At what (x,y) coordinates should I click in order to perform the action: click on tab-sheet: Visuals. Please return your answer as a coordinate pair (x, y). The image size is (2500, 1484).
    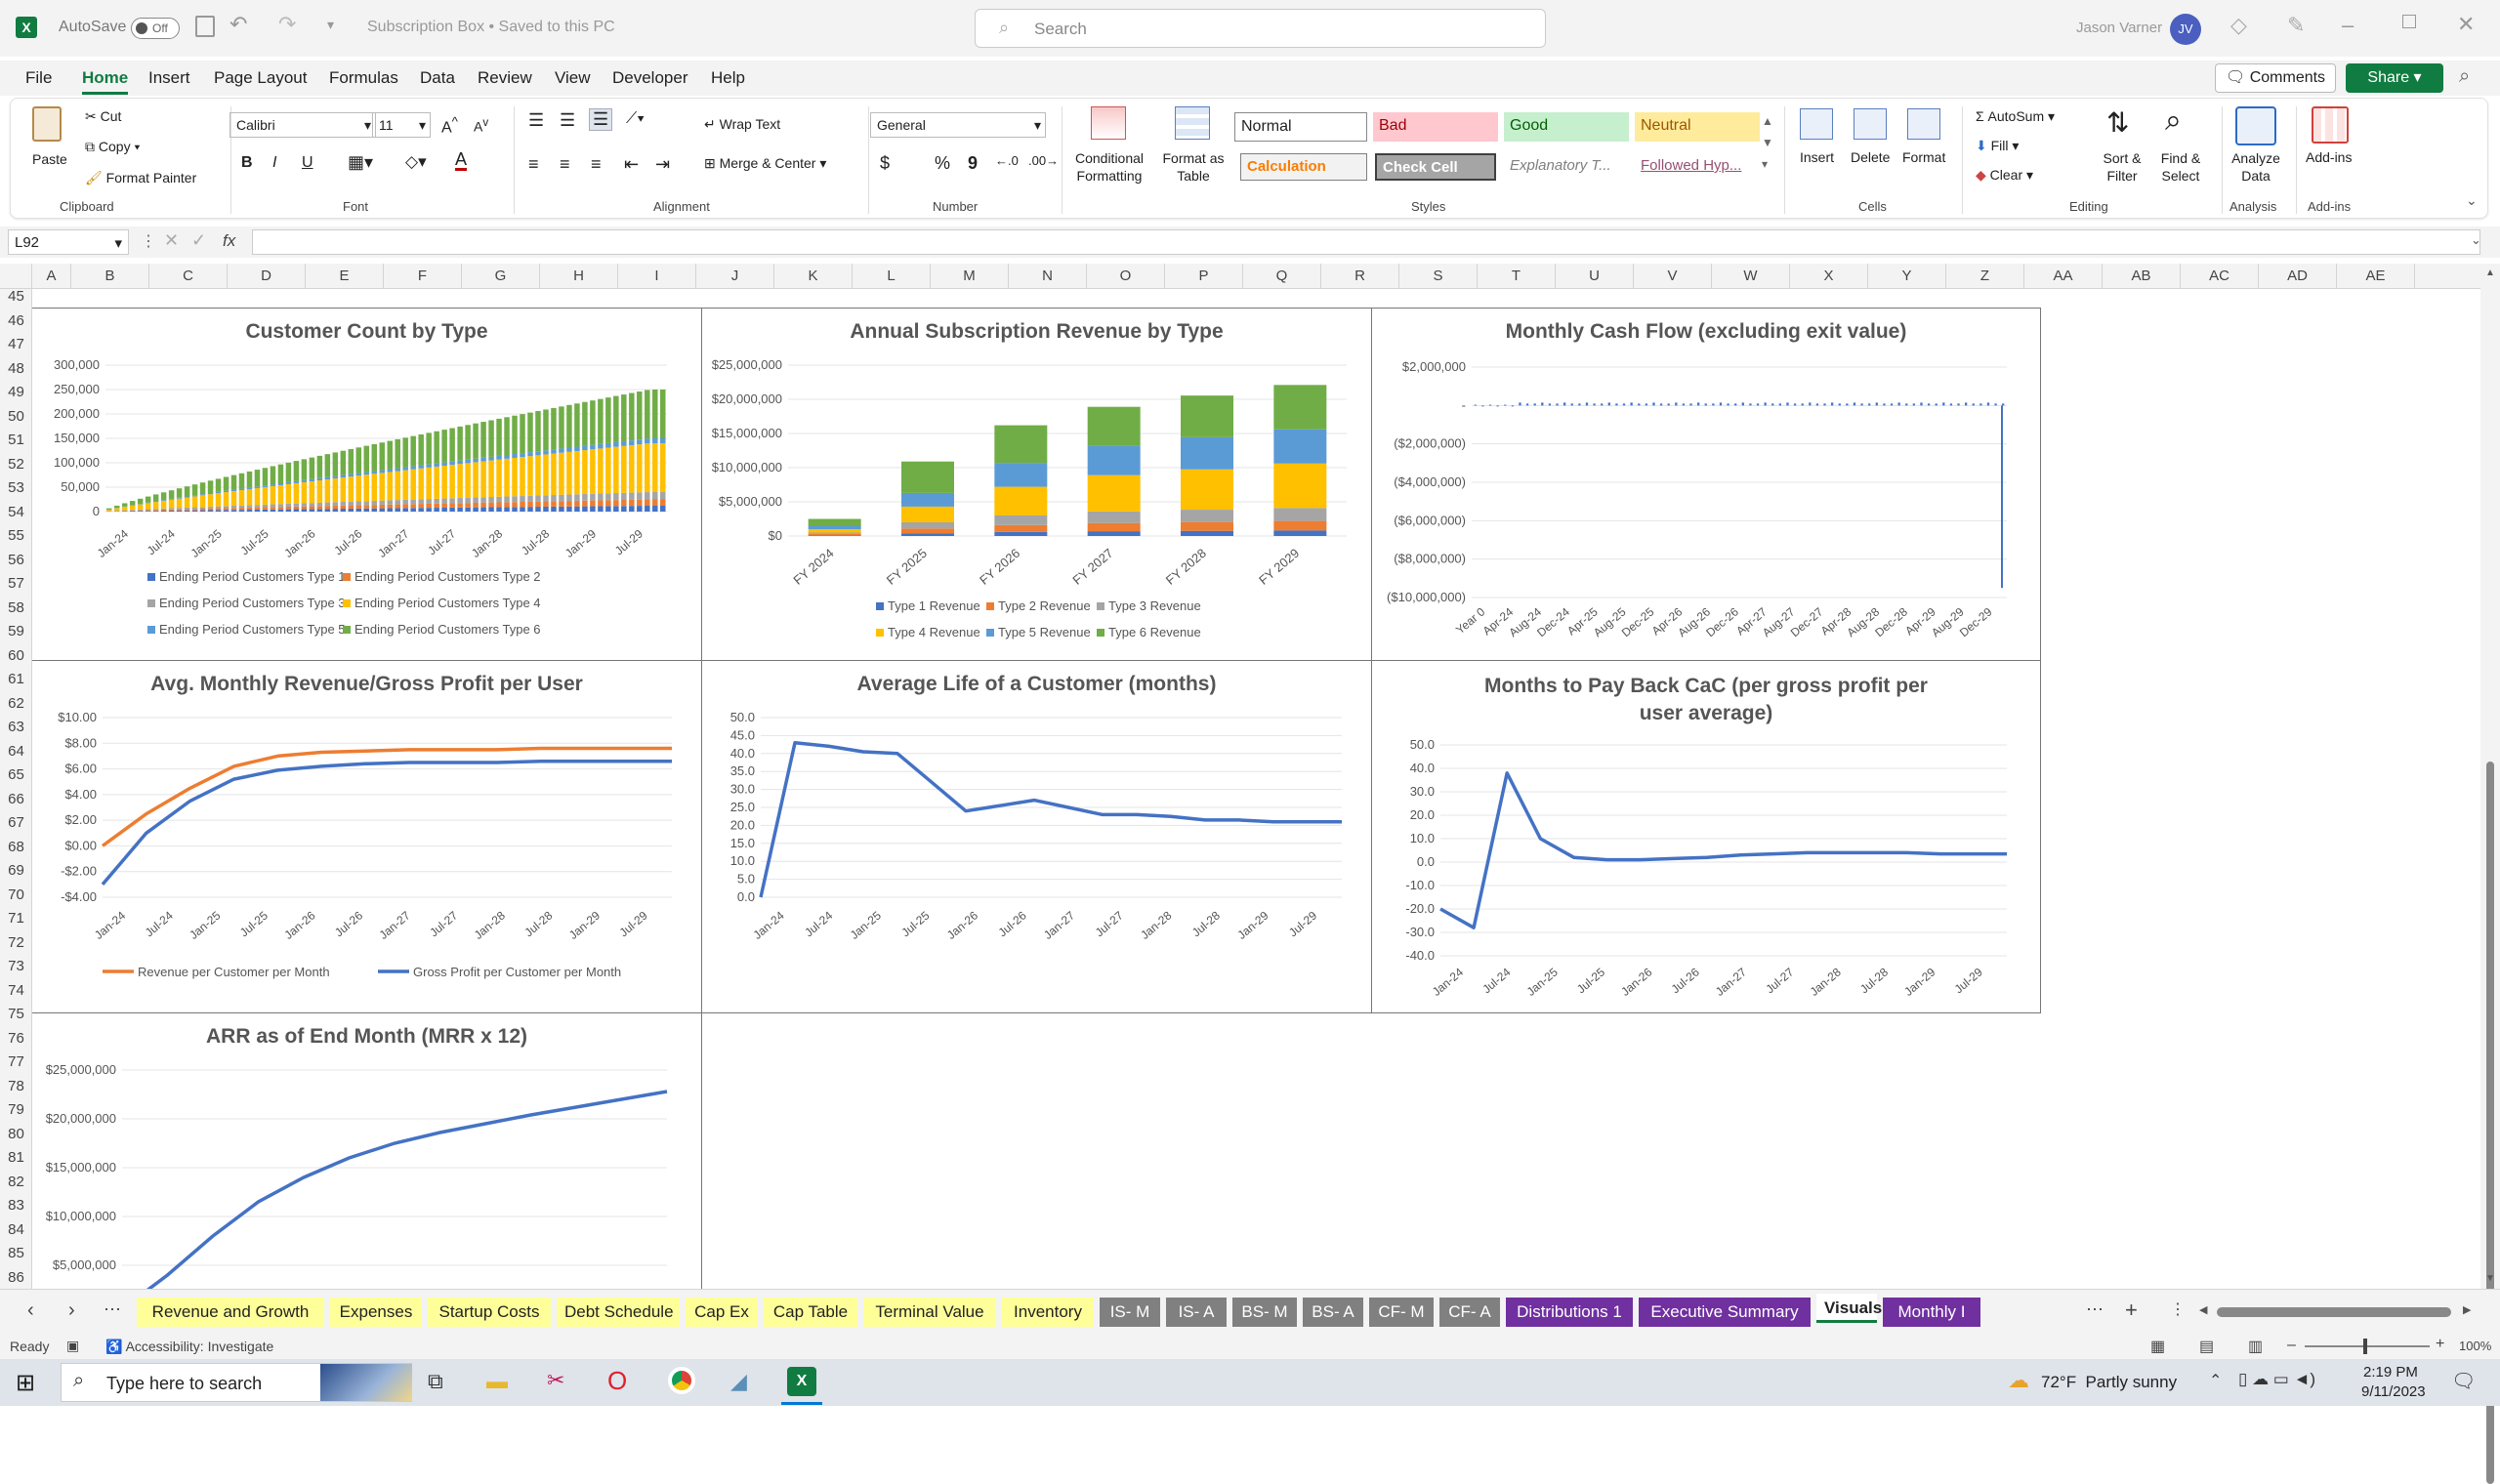
    Looking at the image, I should click on (1846, 1308).